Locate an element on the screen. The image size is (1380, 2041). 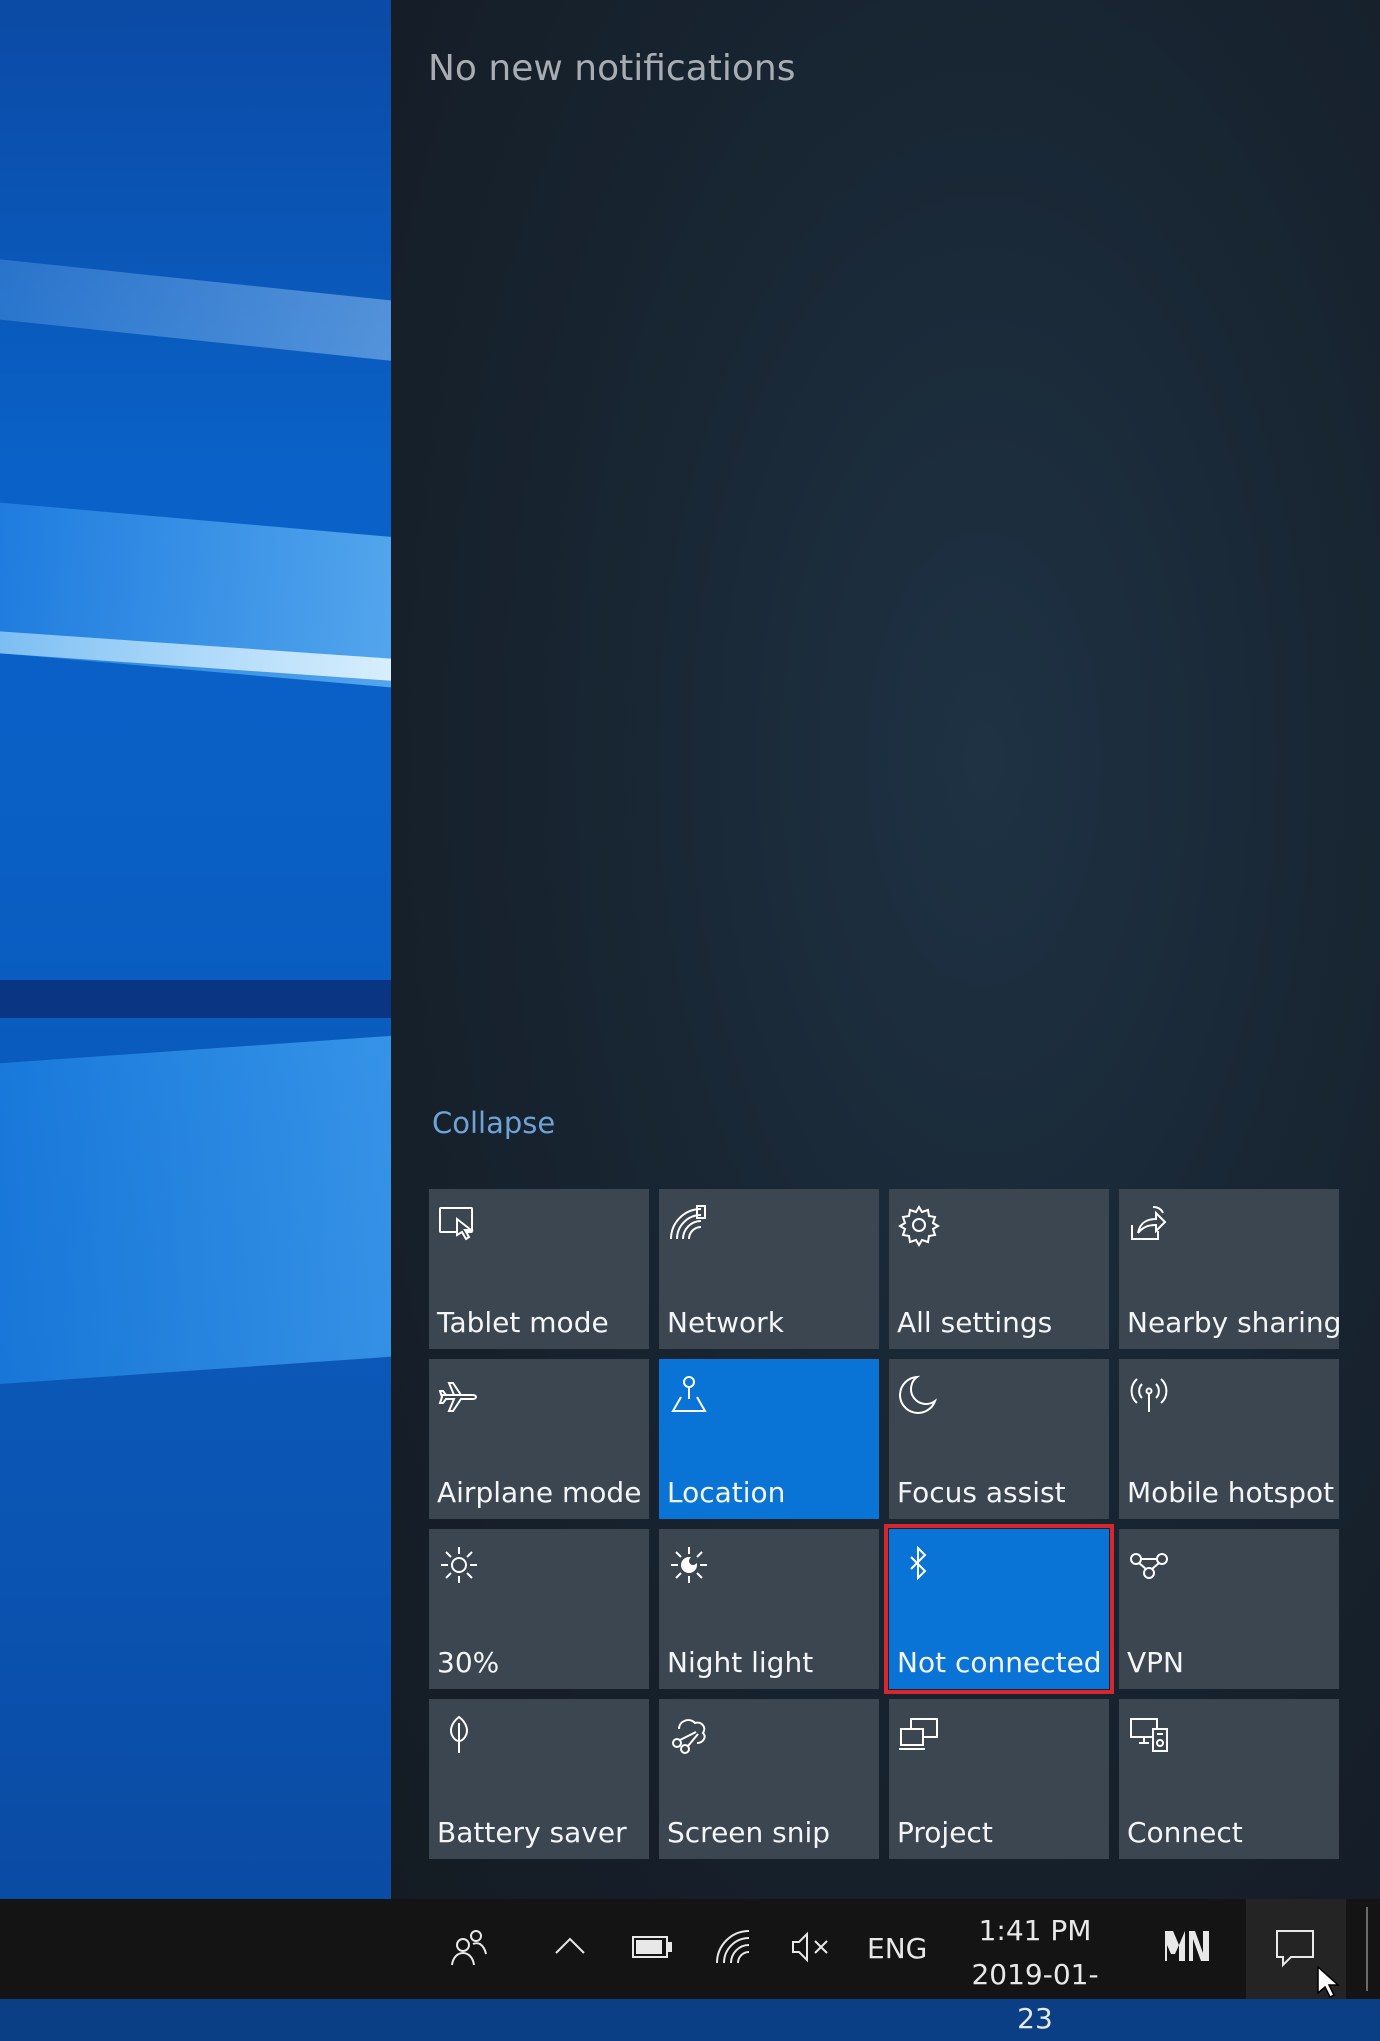
clock: 1:41 PM 2019-01-23 is located at coordinates (1035, 1975).